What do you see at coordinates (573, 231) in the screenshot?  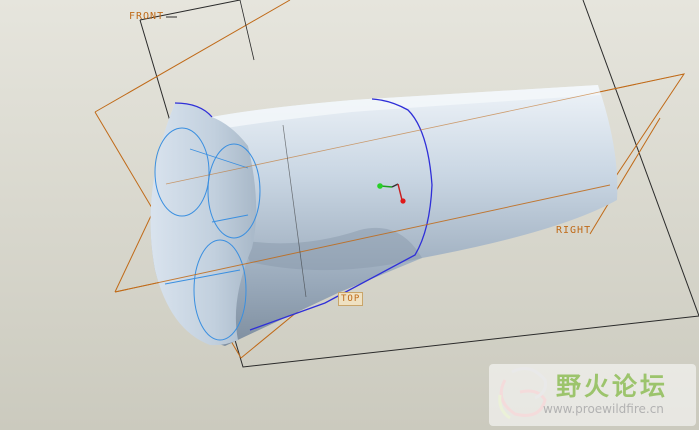 I see `right-plane-label: RIGHT` at bounding box center [573, 231].